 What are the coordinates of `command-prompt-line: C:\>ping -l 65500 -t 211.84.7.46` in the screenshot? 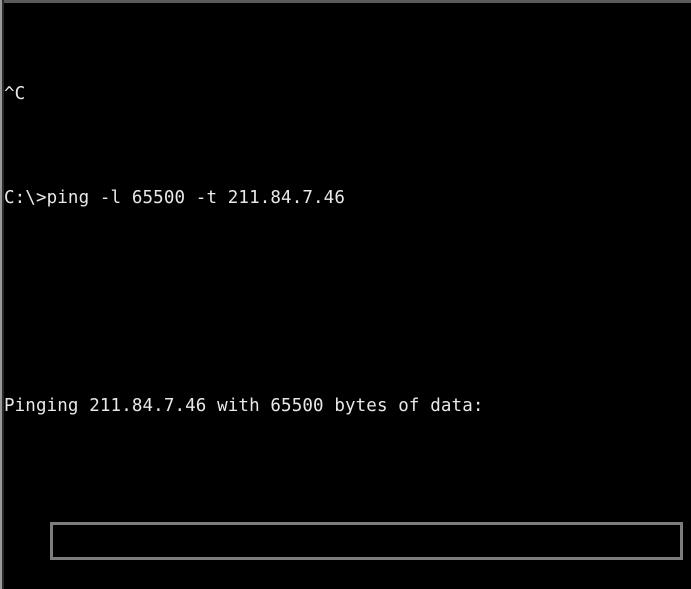 It's located at (174, 198).